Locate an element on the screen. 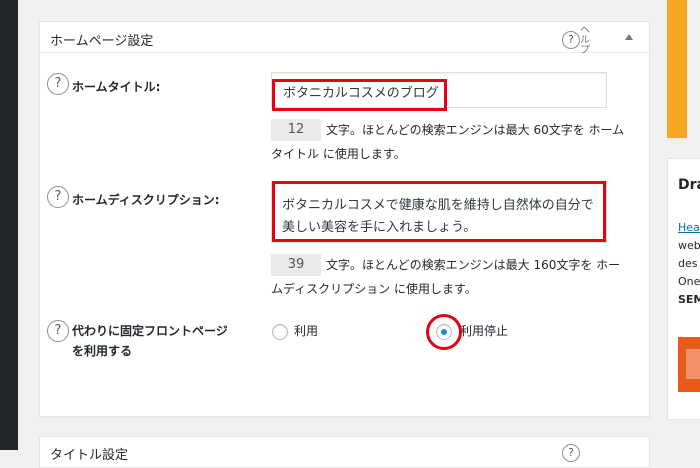 This screenshot has height=468, width=700. home-title-highlight is located at coordinates (359, 95).